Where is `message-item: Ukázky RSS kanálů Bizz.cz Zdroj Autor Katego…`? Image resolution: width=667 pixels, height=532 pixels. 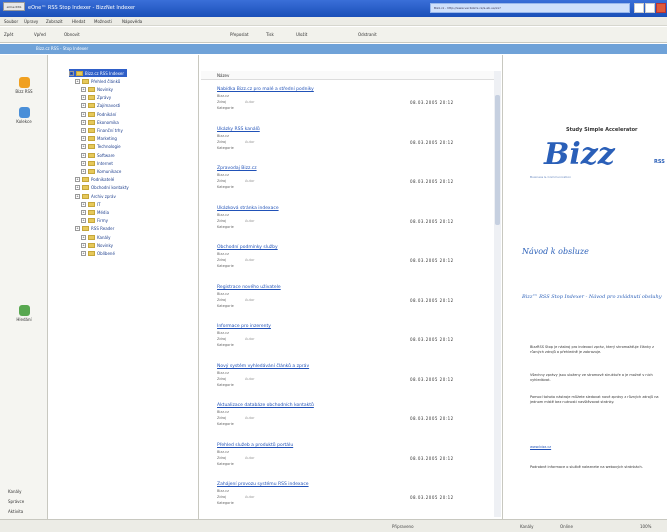 message-item: Ukázky RSS kanálů Bizz.cz Zdroj Autor Katego… is located at coordinates (352, 146).